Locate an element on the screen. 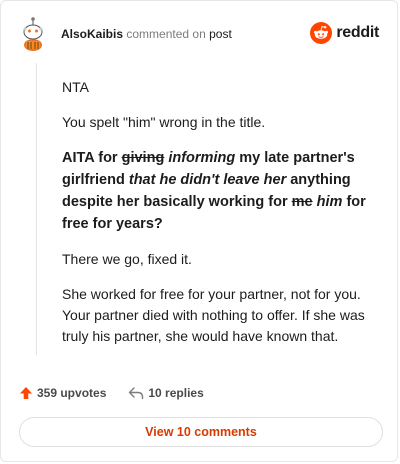 Image resolution: width=400 pixels, height=464 pixels. title-prefix: AITA for is located at coordinates (92, 158).